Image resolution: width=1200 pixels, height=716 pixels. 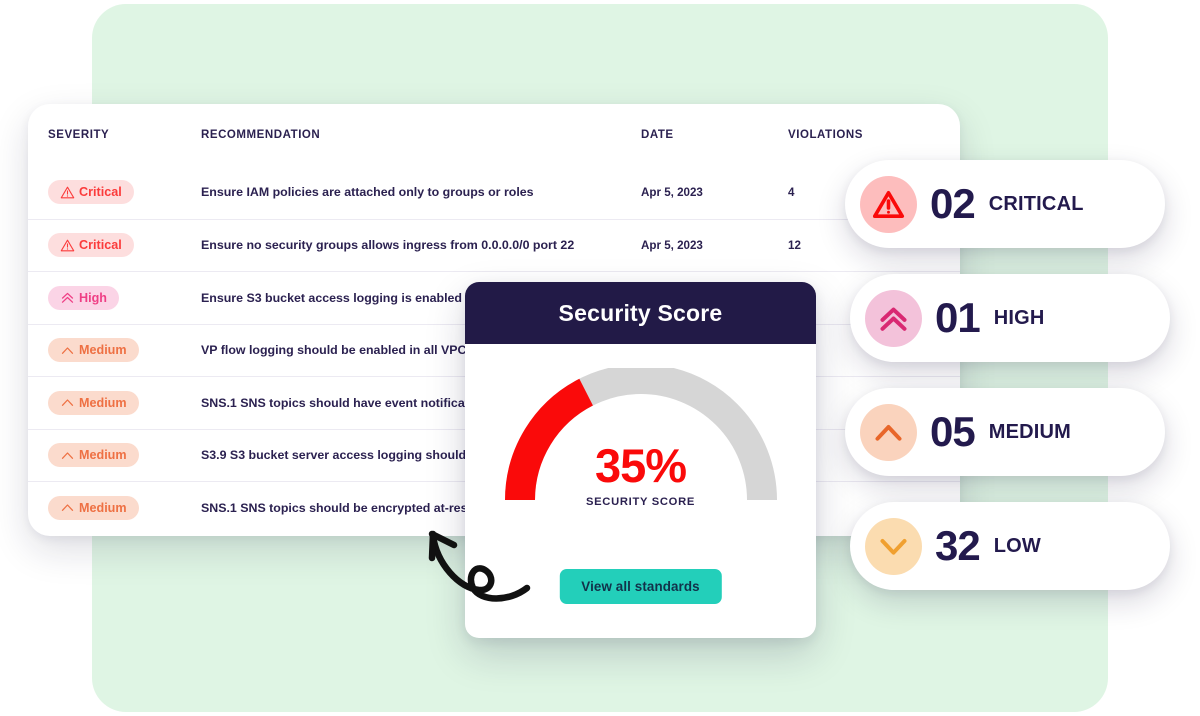 I want to click on chip-count: 05, so click(x=953, y=431).